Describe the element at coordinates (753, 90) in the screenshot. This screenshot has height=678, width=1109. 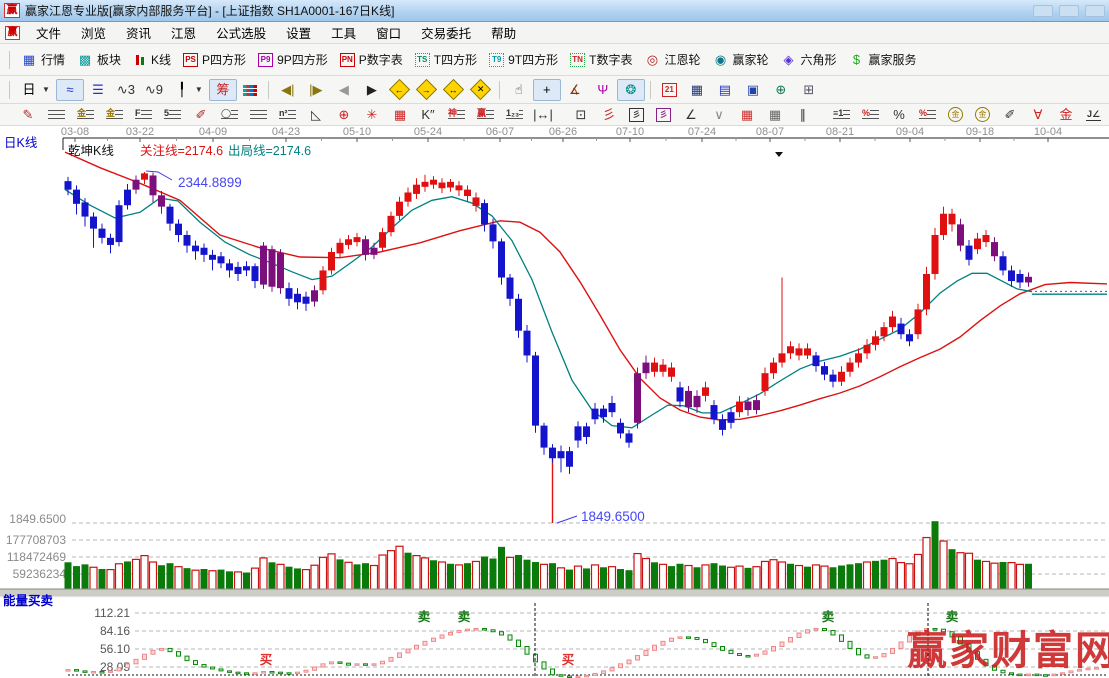
I see `save-button: ▣` at that location.